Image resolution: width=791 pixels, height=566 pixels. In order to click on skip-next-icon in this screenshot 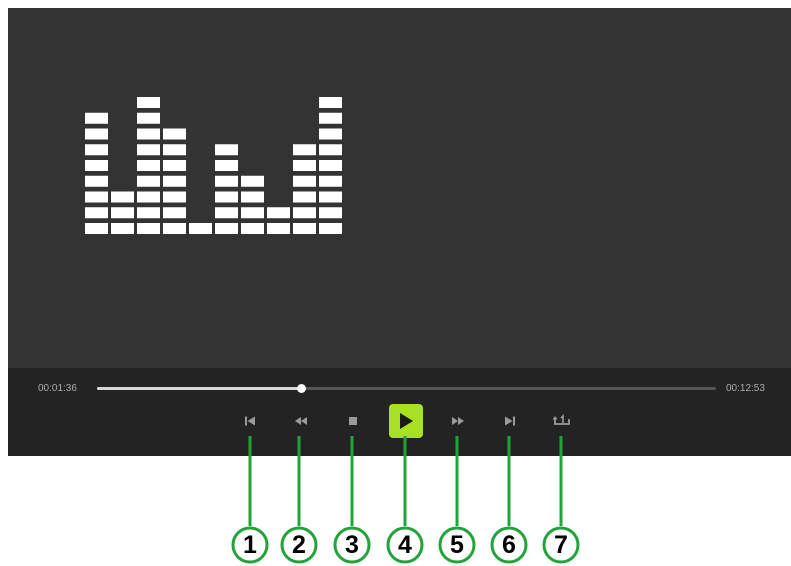, I will do `click(510, 421)`.